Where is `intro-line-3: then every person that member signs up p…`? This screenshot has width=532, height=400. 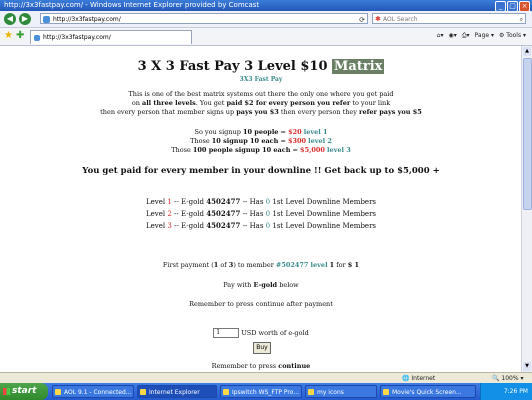
intro-line-3: then every person that member signs up p… is located at coordinates (261, 112).